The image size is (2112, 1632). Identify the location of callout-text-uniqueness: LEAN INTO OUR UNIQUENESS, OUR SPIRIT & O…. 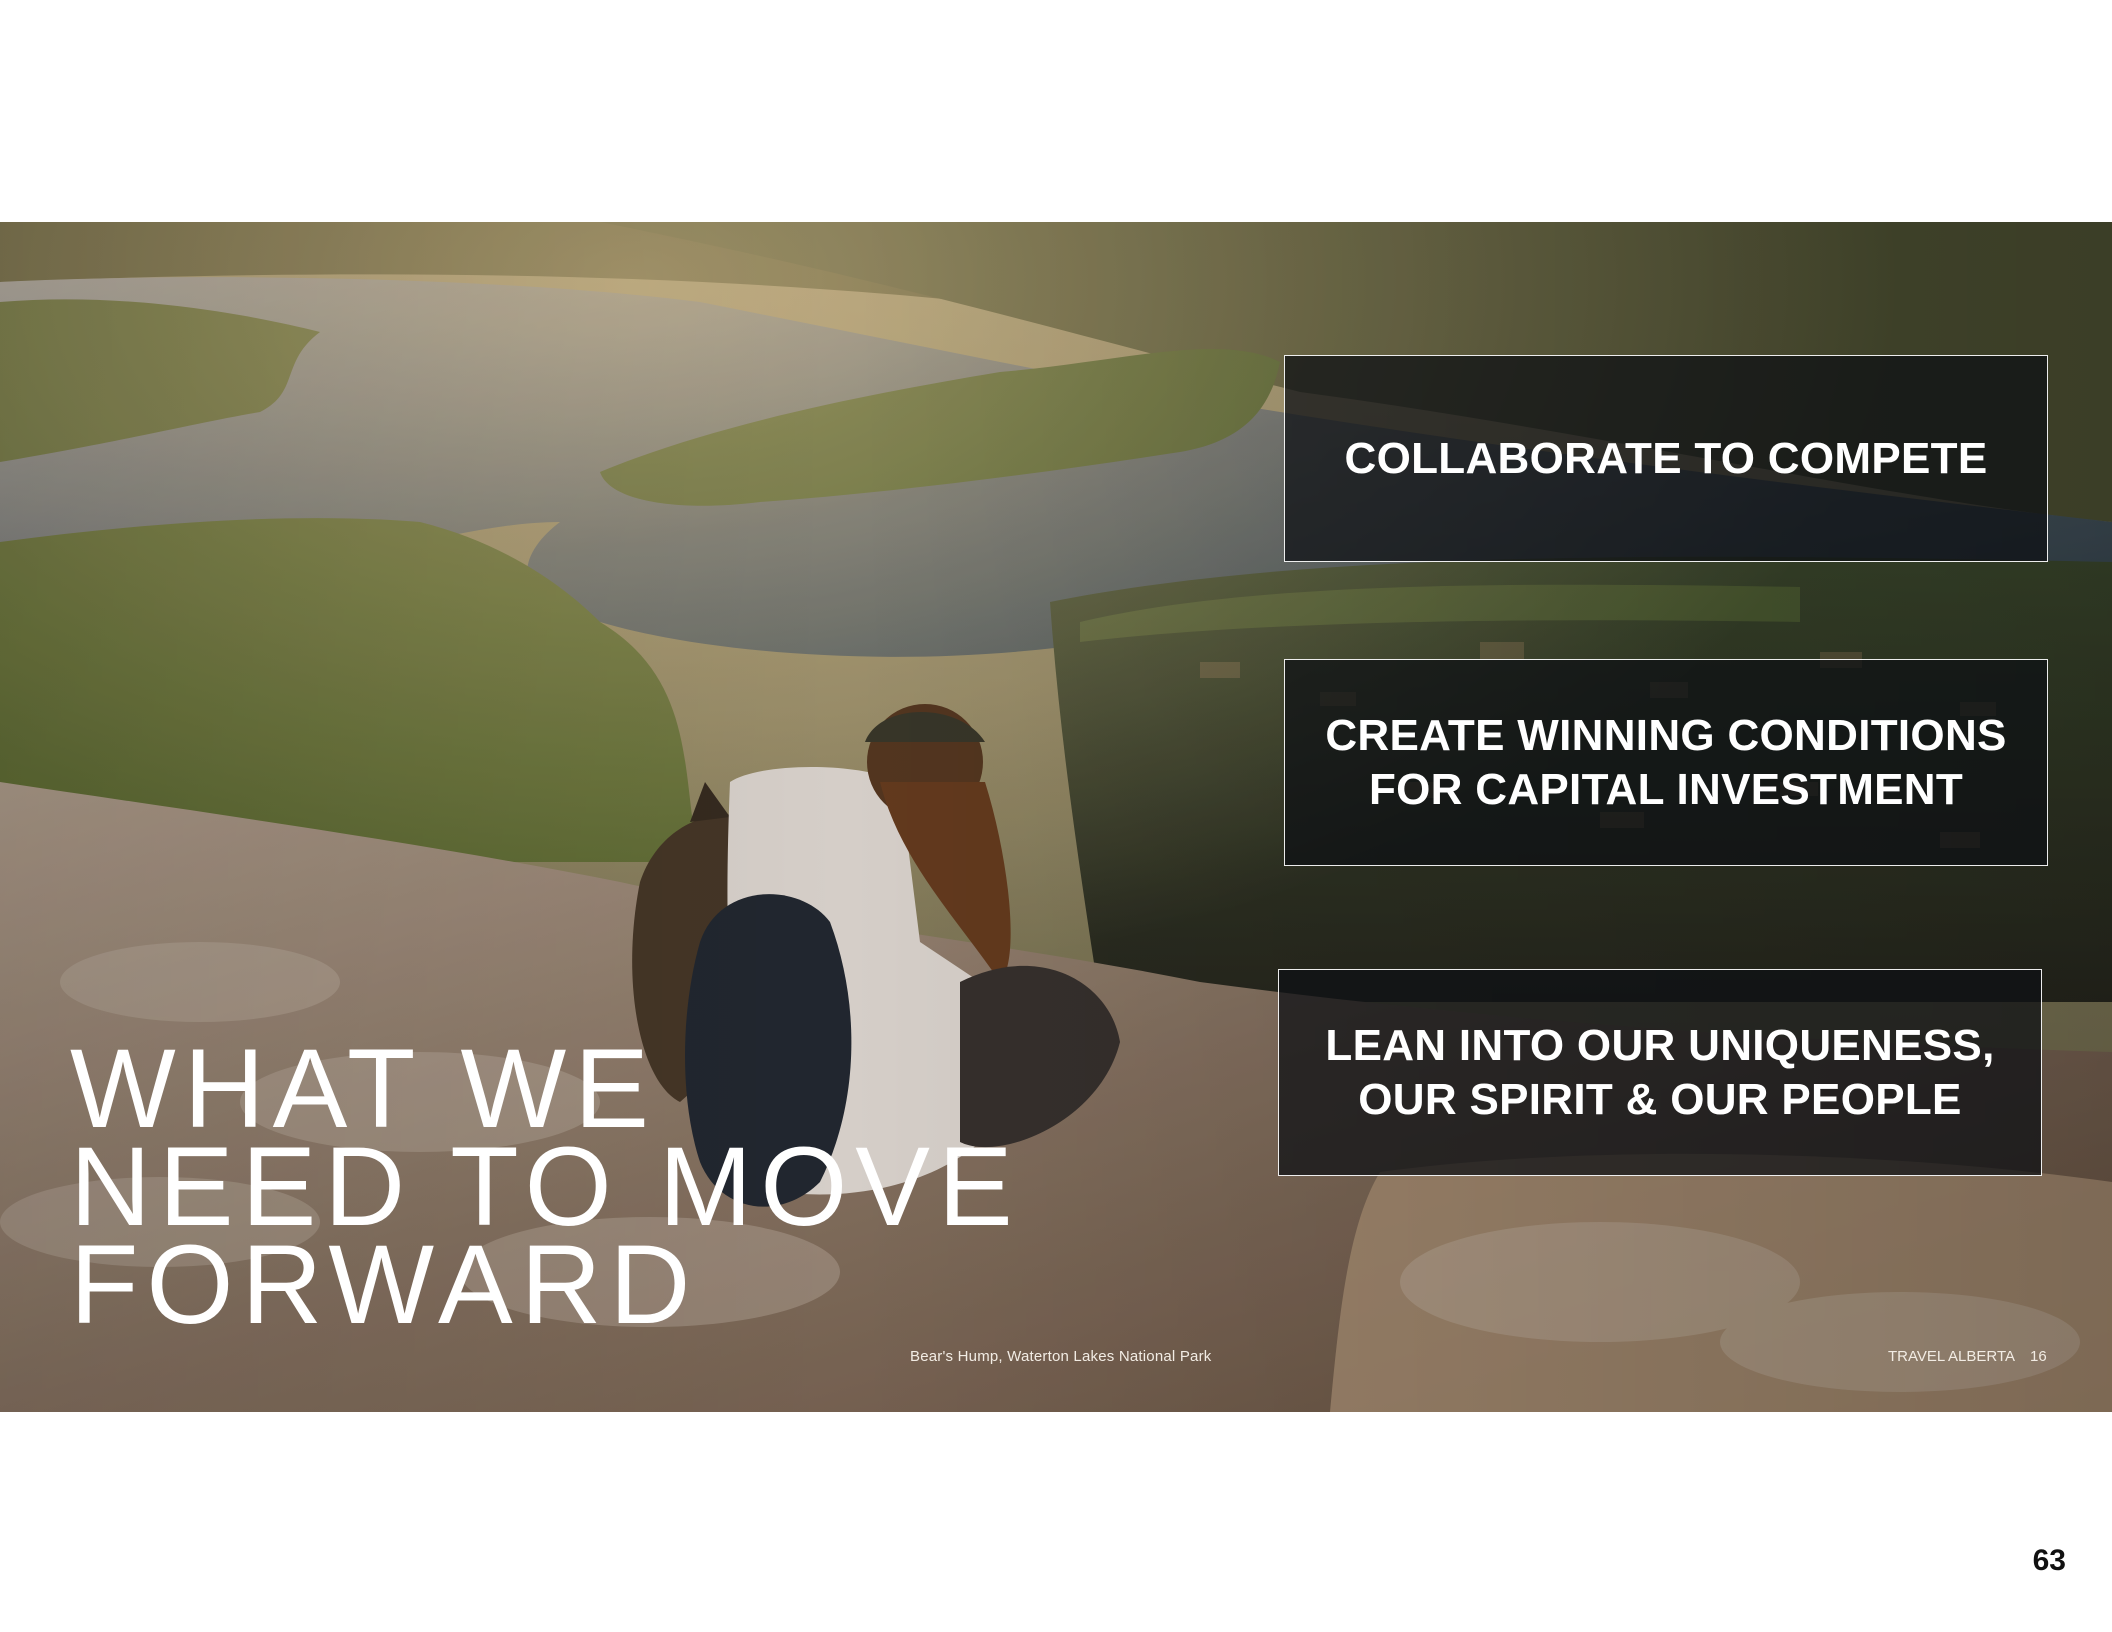
(1660, 1072).